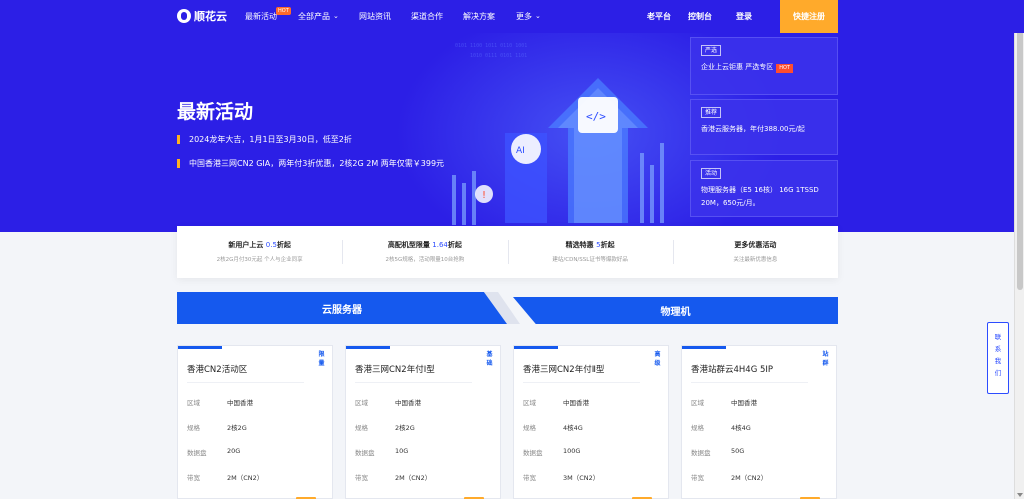 The image size is (1024, 499). I want to click on promo-card-recommend: 推荐 香港云服务器，年付388.00元/起, so click(764, 127).